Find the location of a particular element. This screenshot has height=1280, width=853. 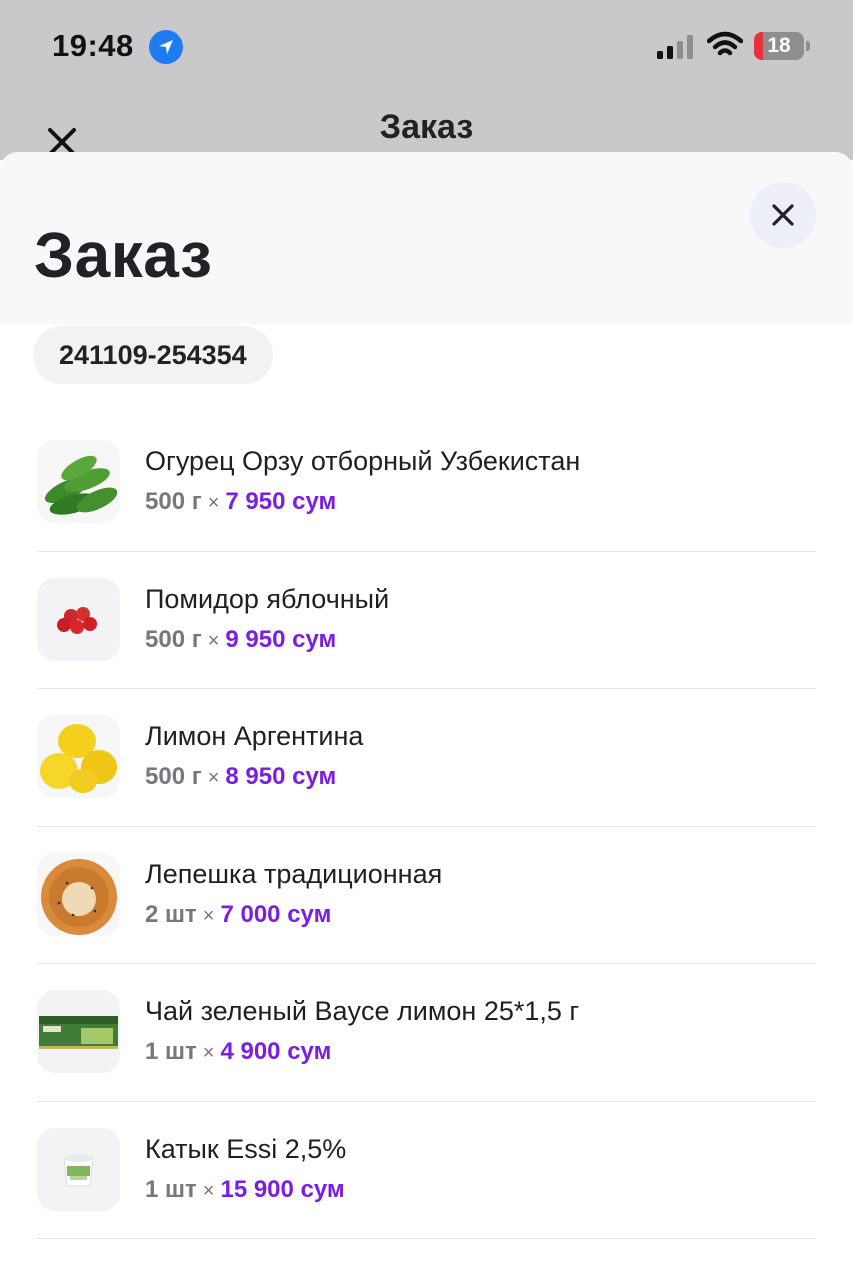

list-item: Помидор яблочный 500 г × 9 950 сум is located at coordinates (426, 620).